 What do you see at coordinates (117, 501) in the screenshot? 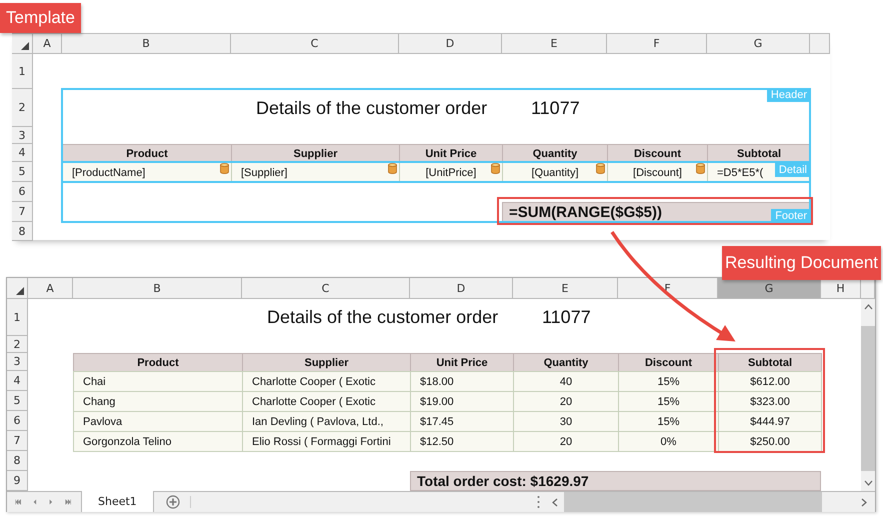
I see `sheet-tab: Sheet1` at bounding box center [117, 501].